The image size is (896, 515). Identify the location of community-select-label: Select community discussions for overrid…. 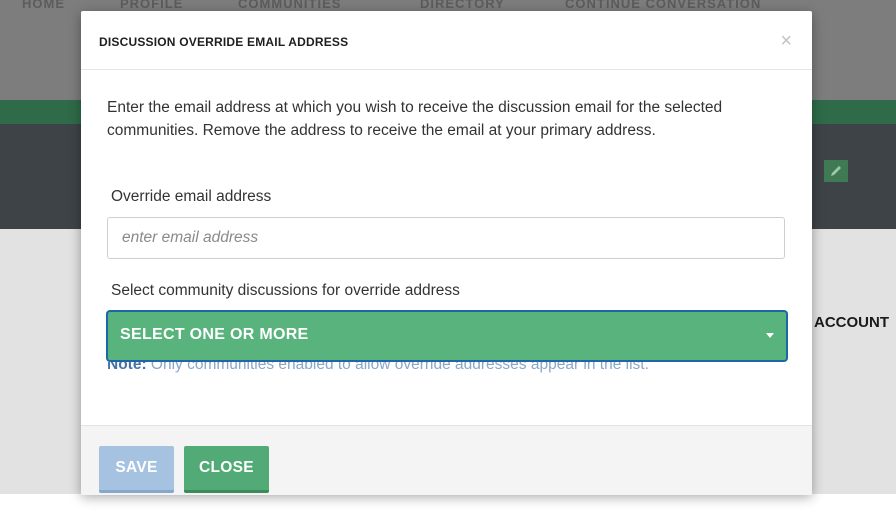
(285, 290).